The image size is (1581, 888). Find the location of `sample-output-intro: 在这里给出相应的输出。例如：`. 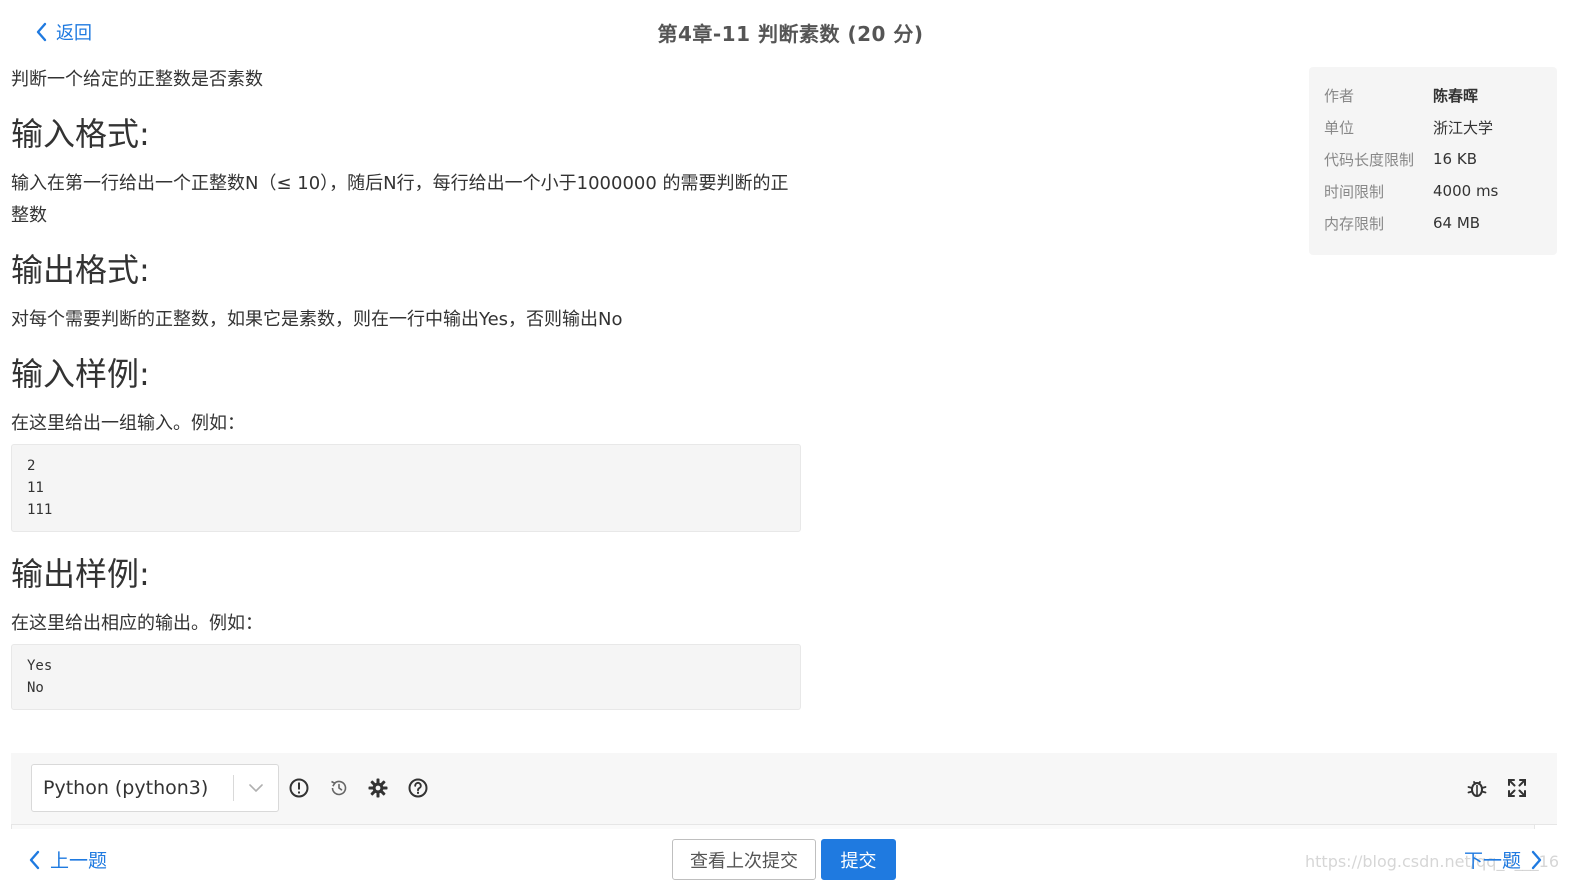

sample-output-intro: 在这里给出相应的输出。例如： is located at coordinates (137, 623).